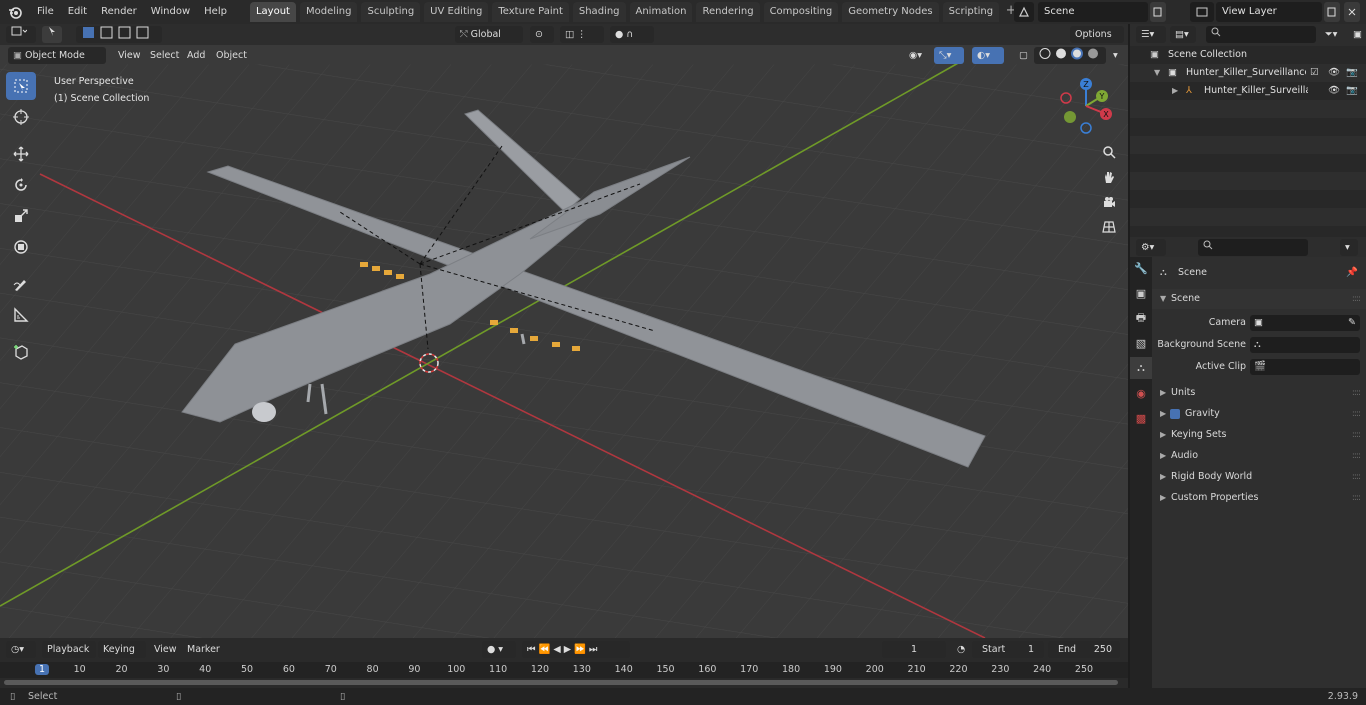 This screenshot has width=1366, height=705. What do you see at coordinates (1141, 293) in the screenshot?
I see `render-tab-icon: ▣` at bounding box center [1141, 293].